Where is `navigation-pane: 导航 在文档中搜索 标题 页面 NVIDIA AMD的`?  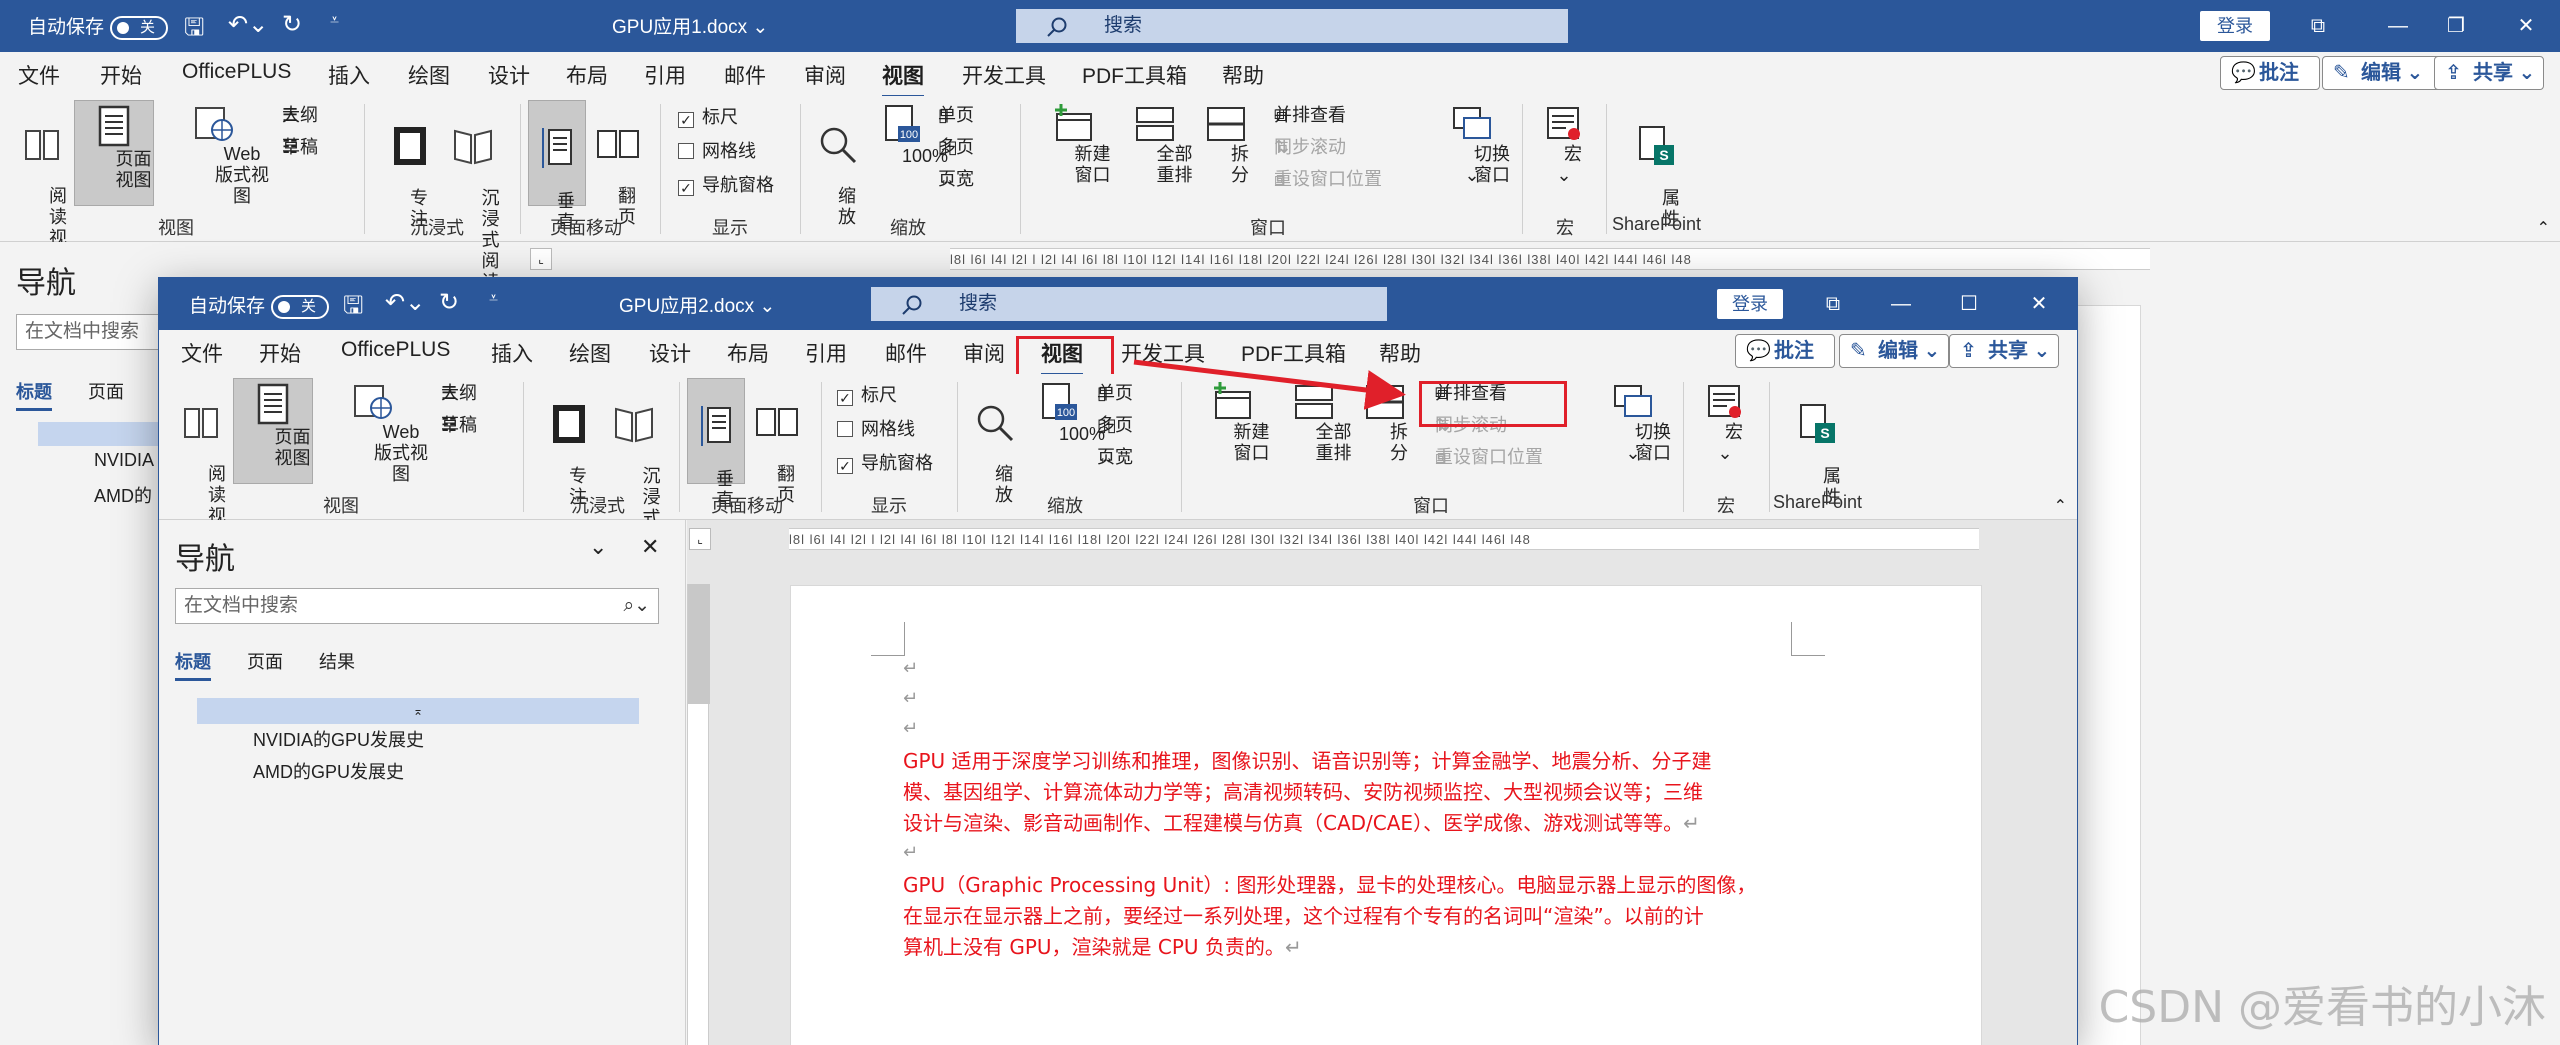 navigation-pane: 导航 在文档中搜索 标题 页面 NVIDIA AMD的 is located at coordinates (119, 643).